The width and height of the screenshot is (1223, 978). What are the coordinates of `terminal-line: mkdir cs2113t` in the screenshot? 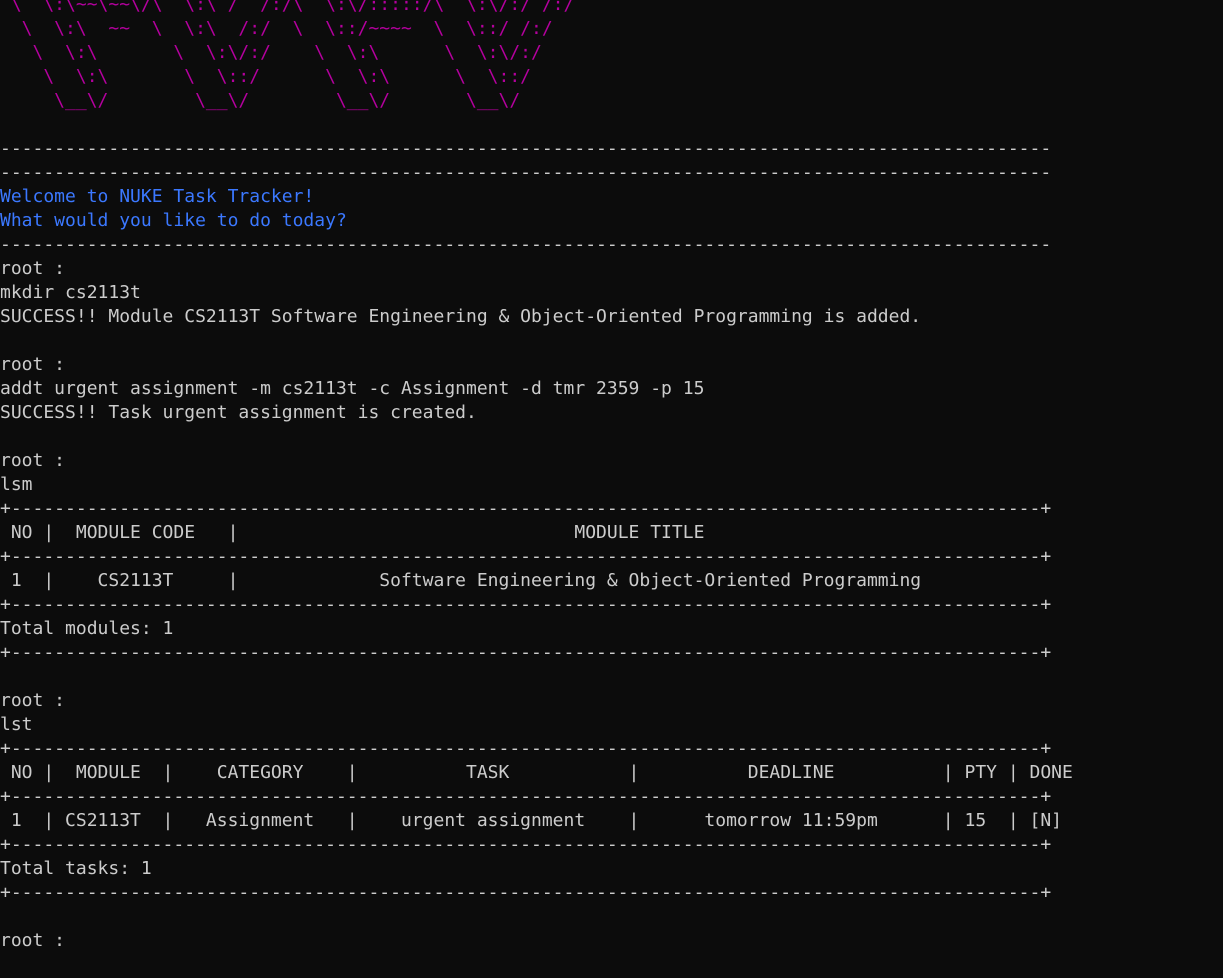 It's located at (70, 292).